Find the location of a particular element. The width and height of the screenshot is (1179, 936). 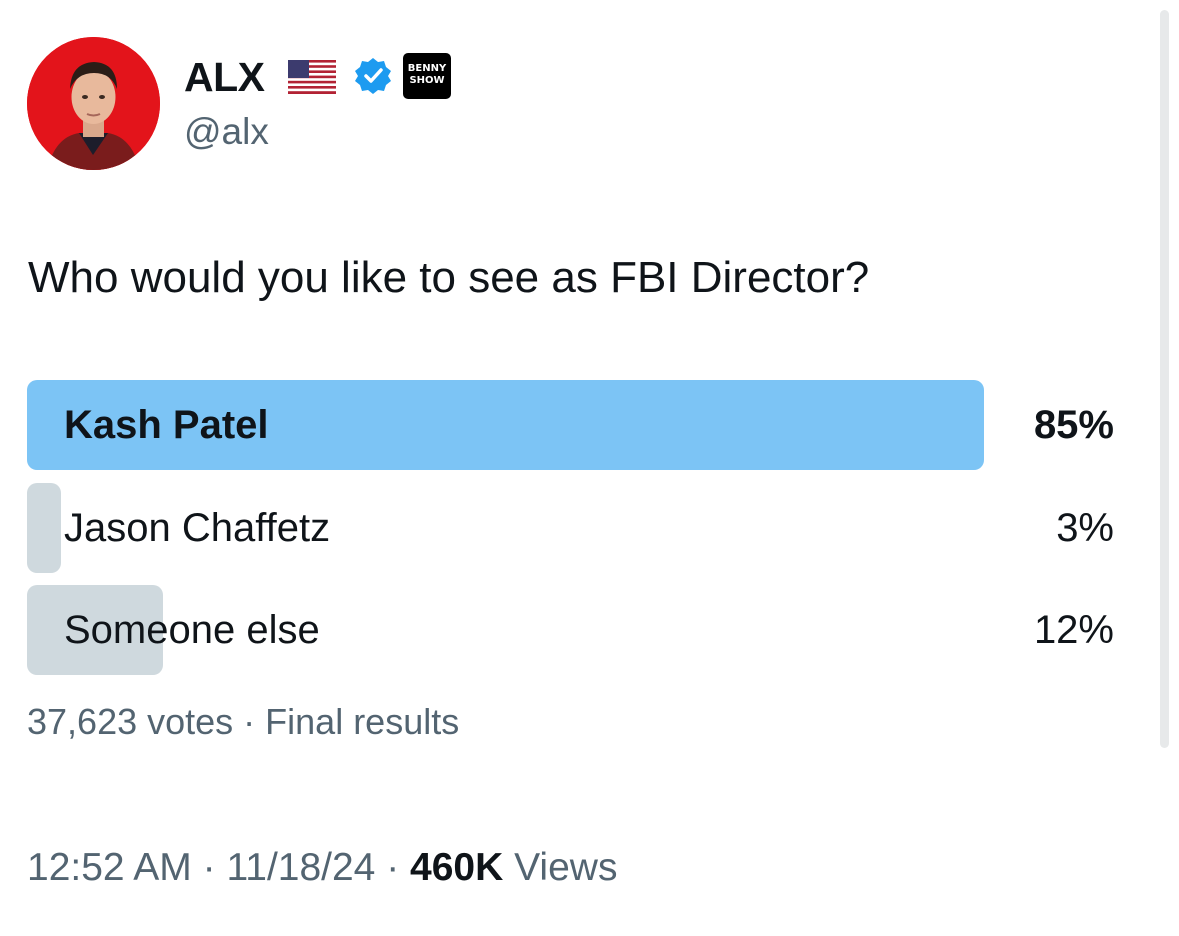

tweet-date: 11/18/24 is located at coordinates (300, 867).